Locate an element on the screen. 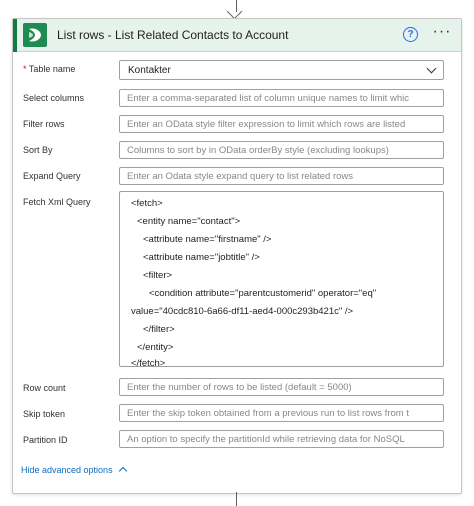 This screenshot has width=474, height=506. arrow-down-icon is located at coordinates (234, 11).